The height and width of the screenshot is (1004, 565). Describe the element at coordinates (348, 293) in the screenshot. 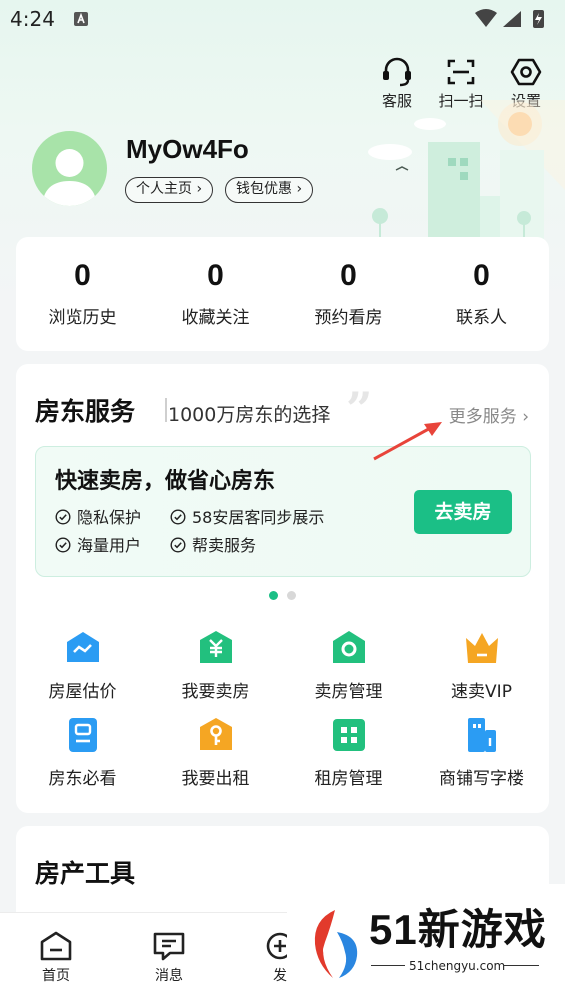

I see `stat-viewing-appointments: 0 预约看房` at that location.